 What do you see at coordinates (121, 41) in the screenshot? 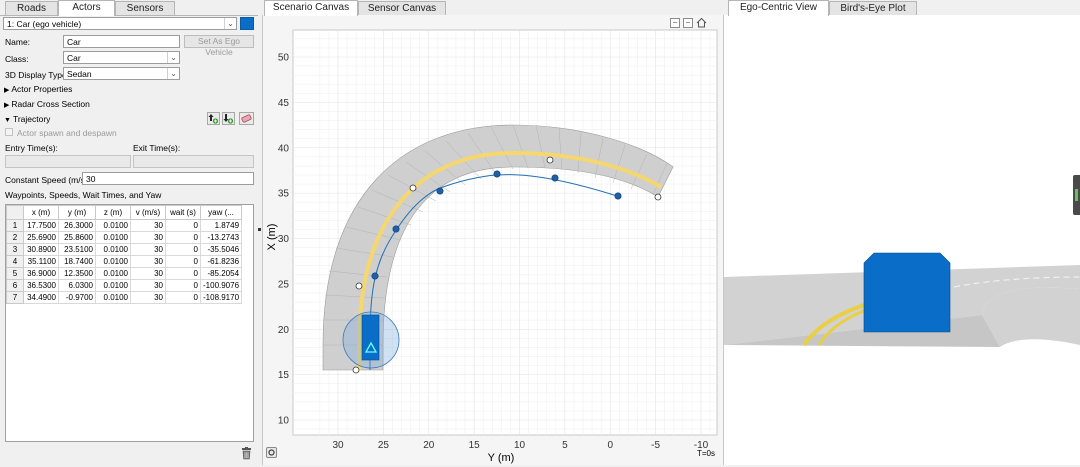
I see `name-field: Car` at bounding box center [121, 41].